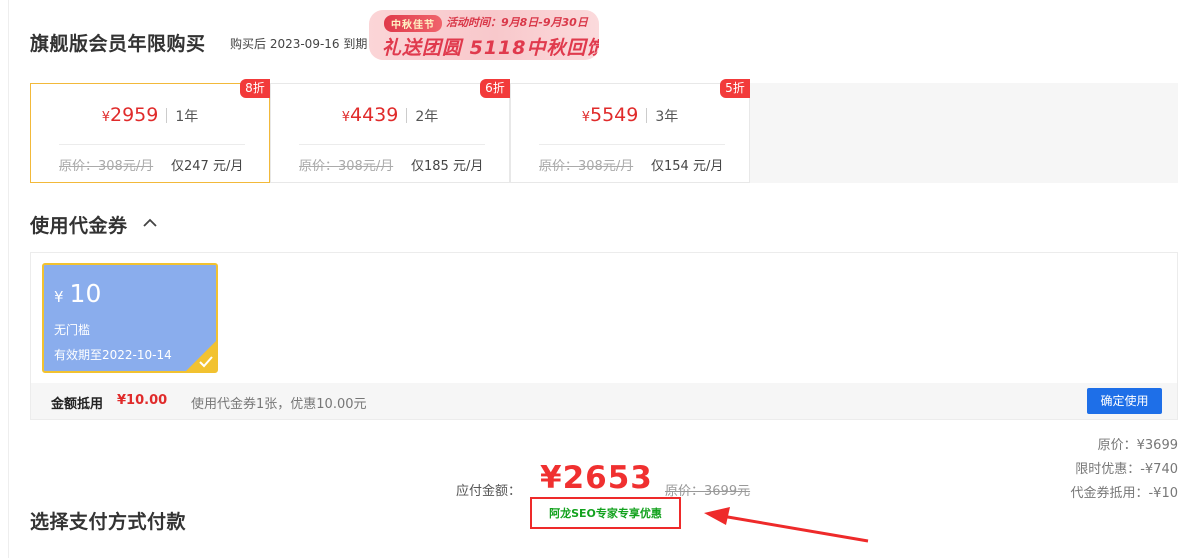  I want to click on voucher-summary-bar: 金额抵用 ¥10.00 使用代金券1张，优惠10.00元 确定使用, so click(604, 401).